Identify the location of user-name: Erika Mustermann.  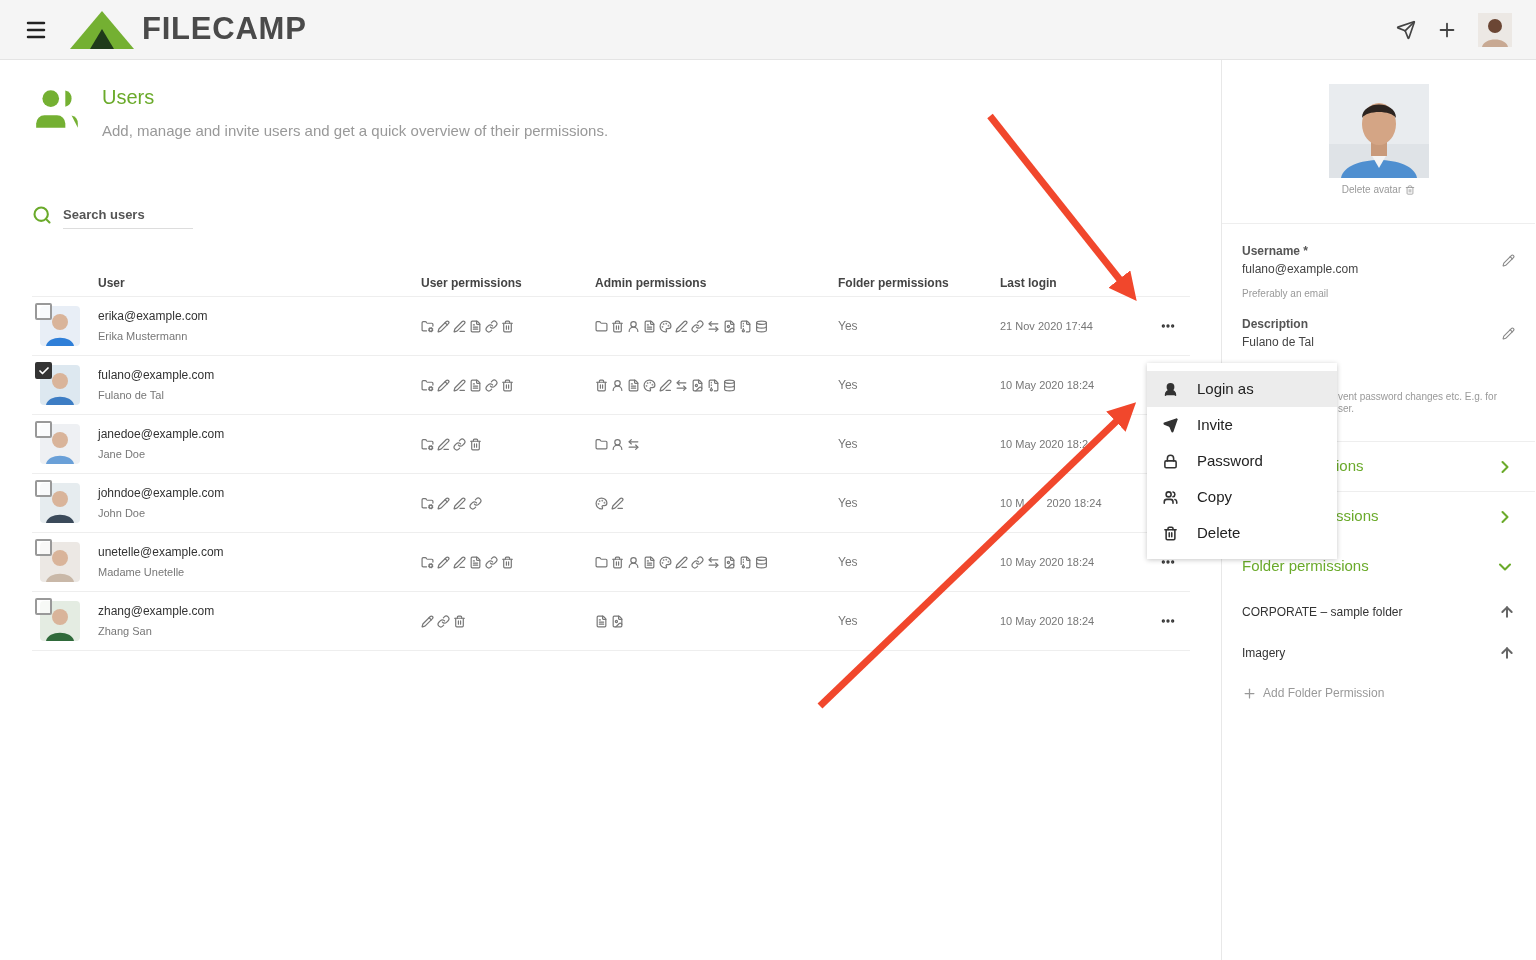
(143, 337).